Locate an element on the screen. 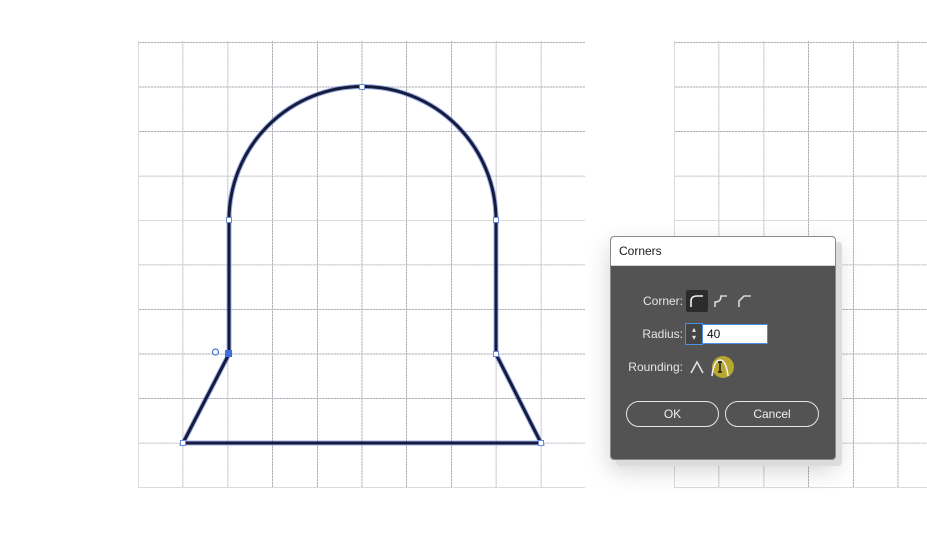 The image size is (927, 535). anchor-point-selected is located at coordinates (228, 353).